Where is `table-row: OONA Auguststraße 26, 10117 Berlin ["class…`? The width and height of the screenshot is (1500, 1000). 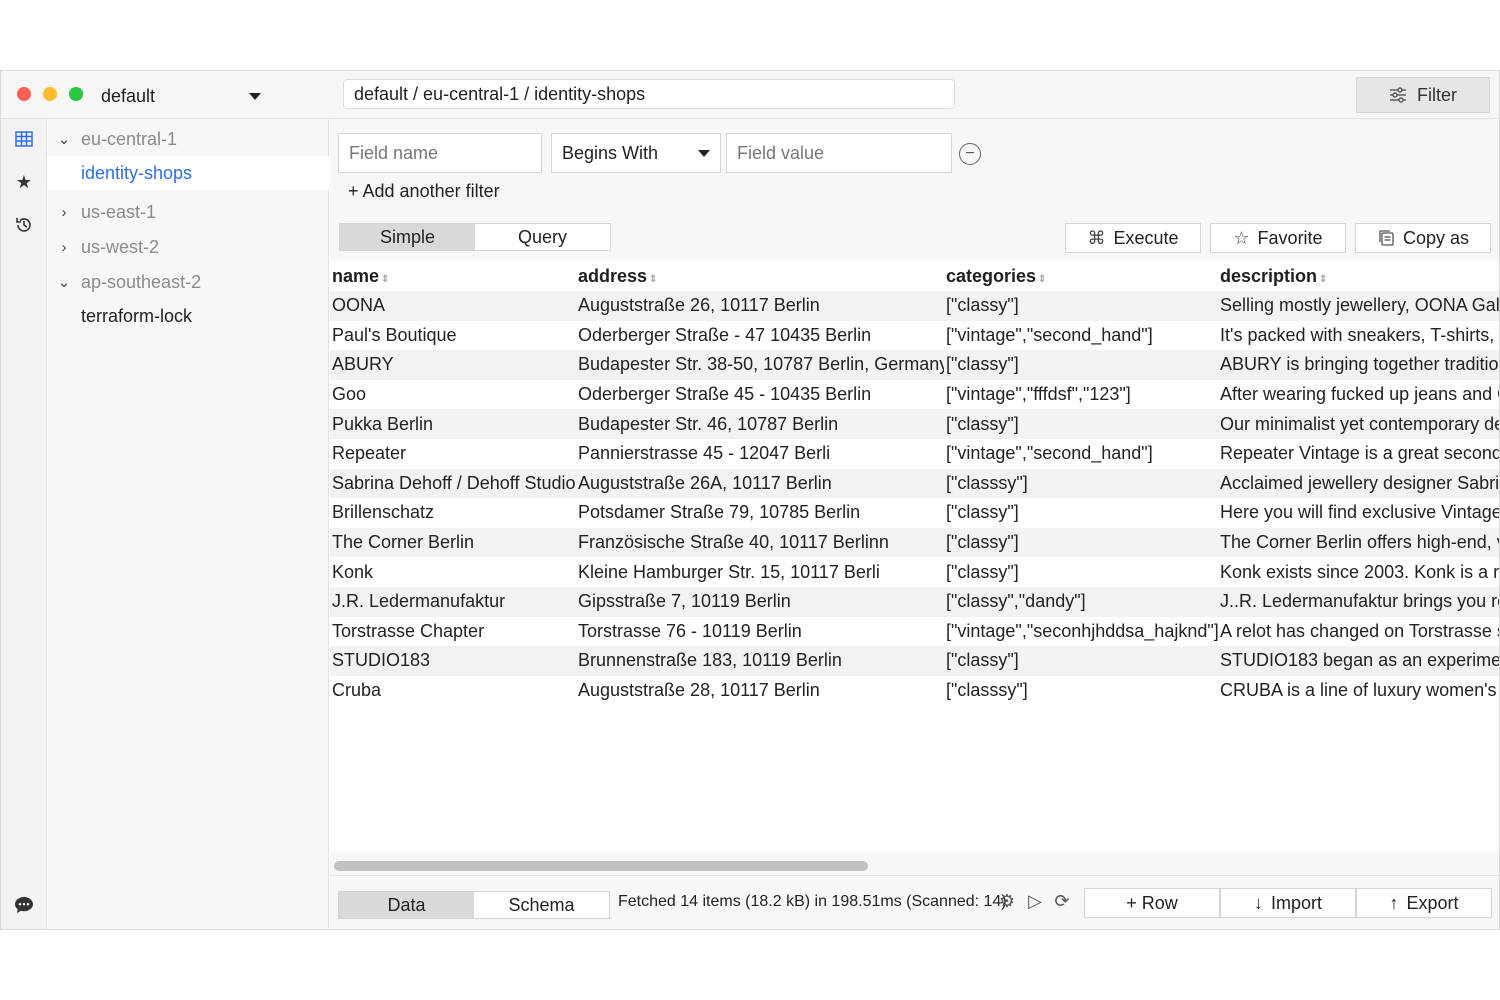 table-row: OONA Auguststraße 26, 10117 Berlin ["class… is located at coordinates (914, 306).